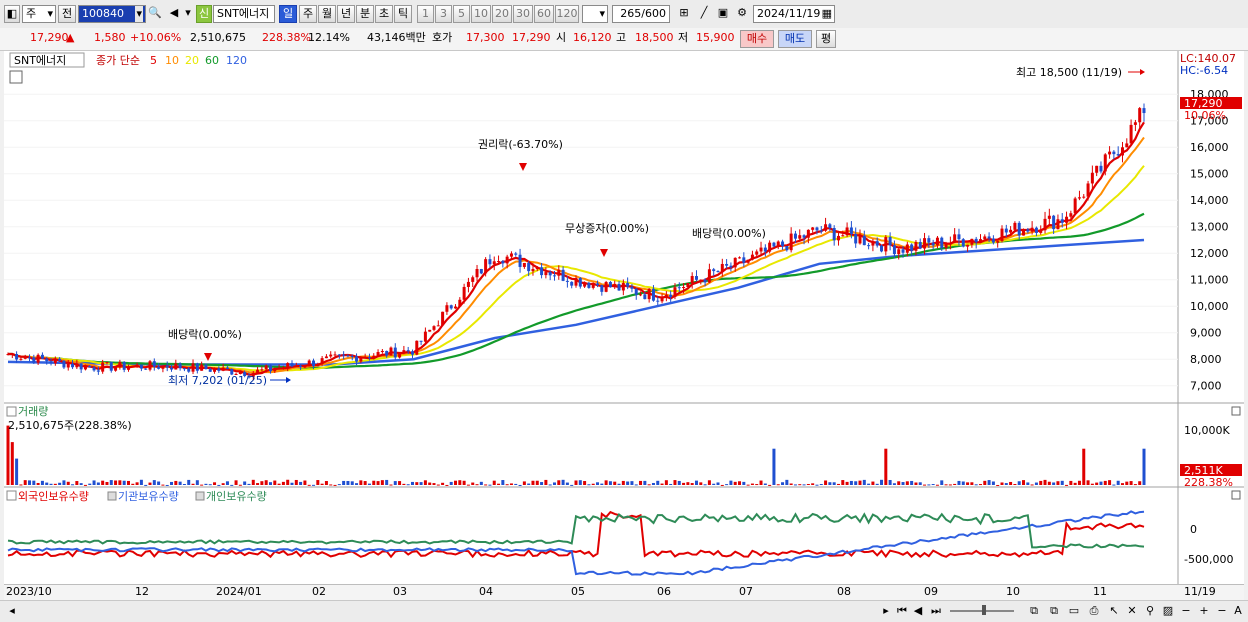  I want to click on scroll-bar: ◂ ▸ ⏮ ◀ ⏭ ⧉ ⧉ ▭ ⎙ ↖ ✕ ⚲ ▨ − + − A, so click(624, 611).